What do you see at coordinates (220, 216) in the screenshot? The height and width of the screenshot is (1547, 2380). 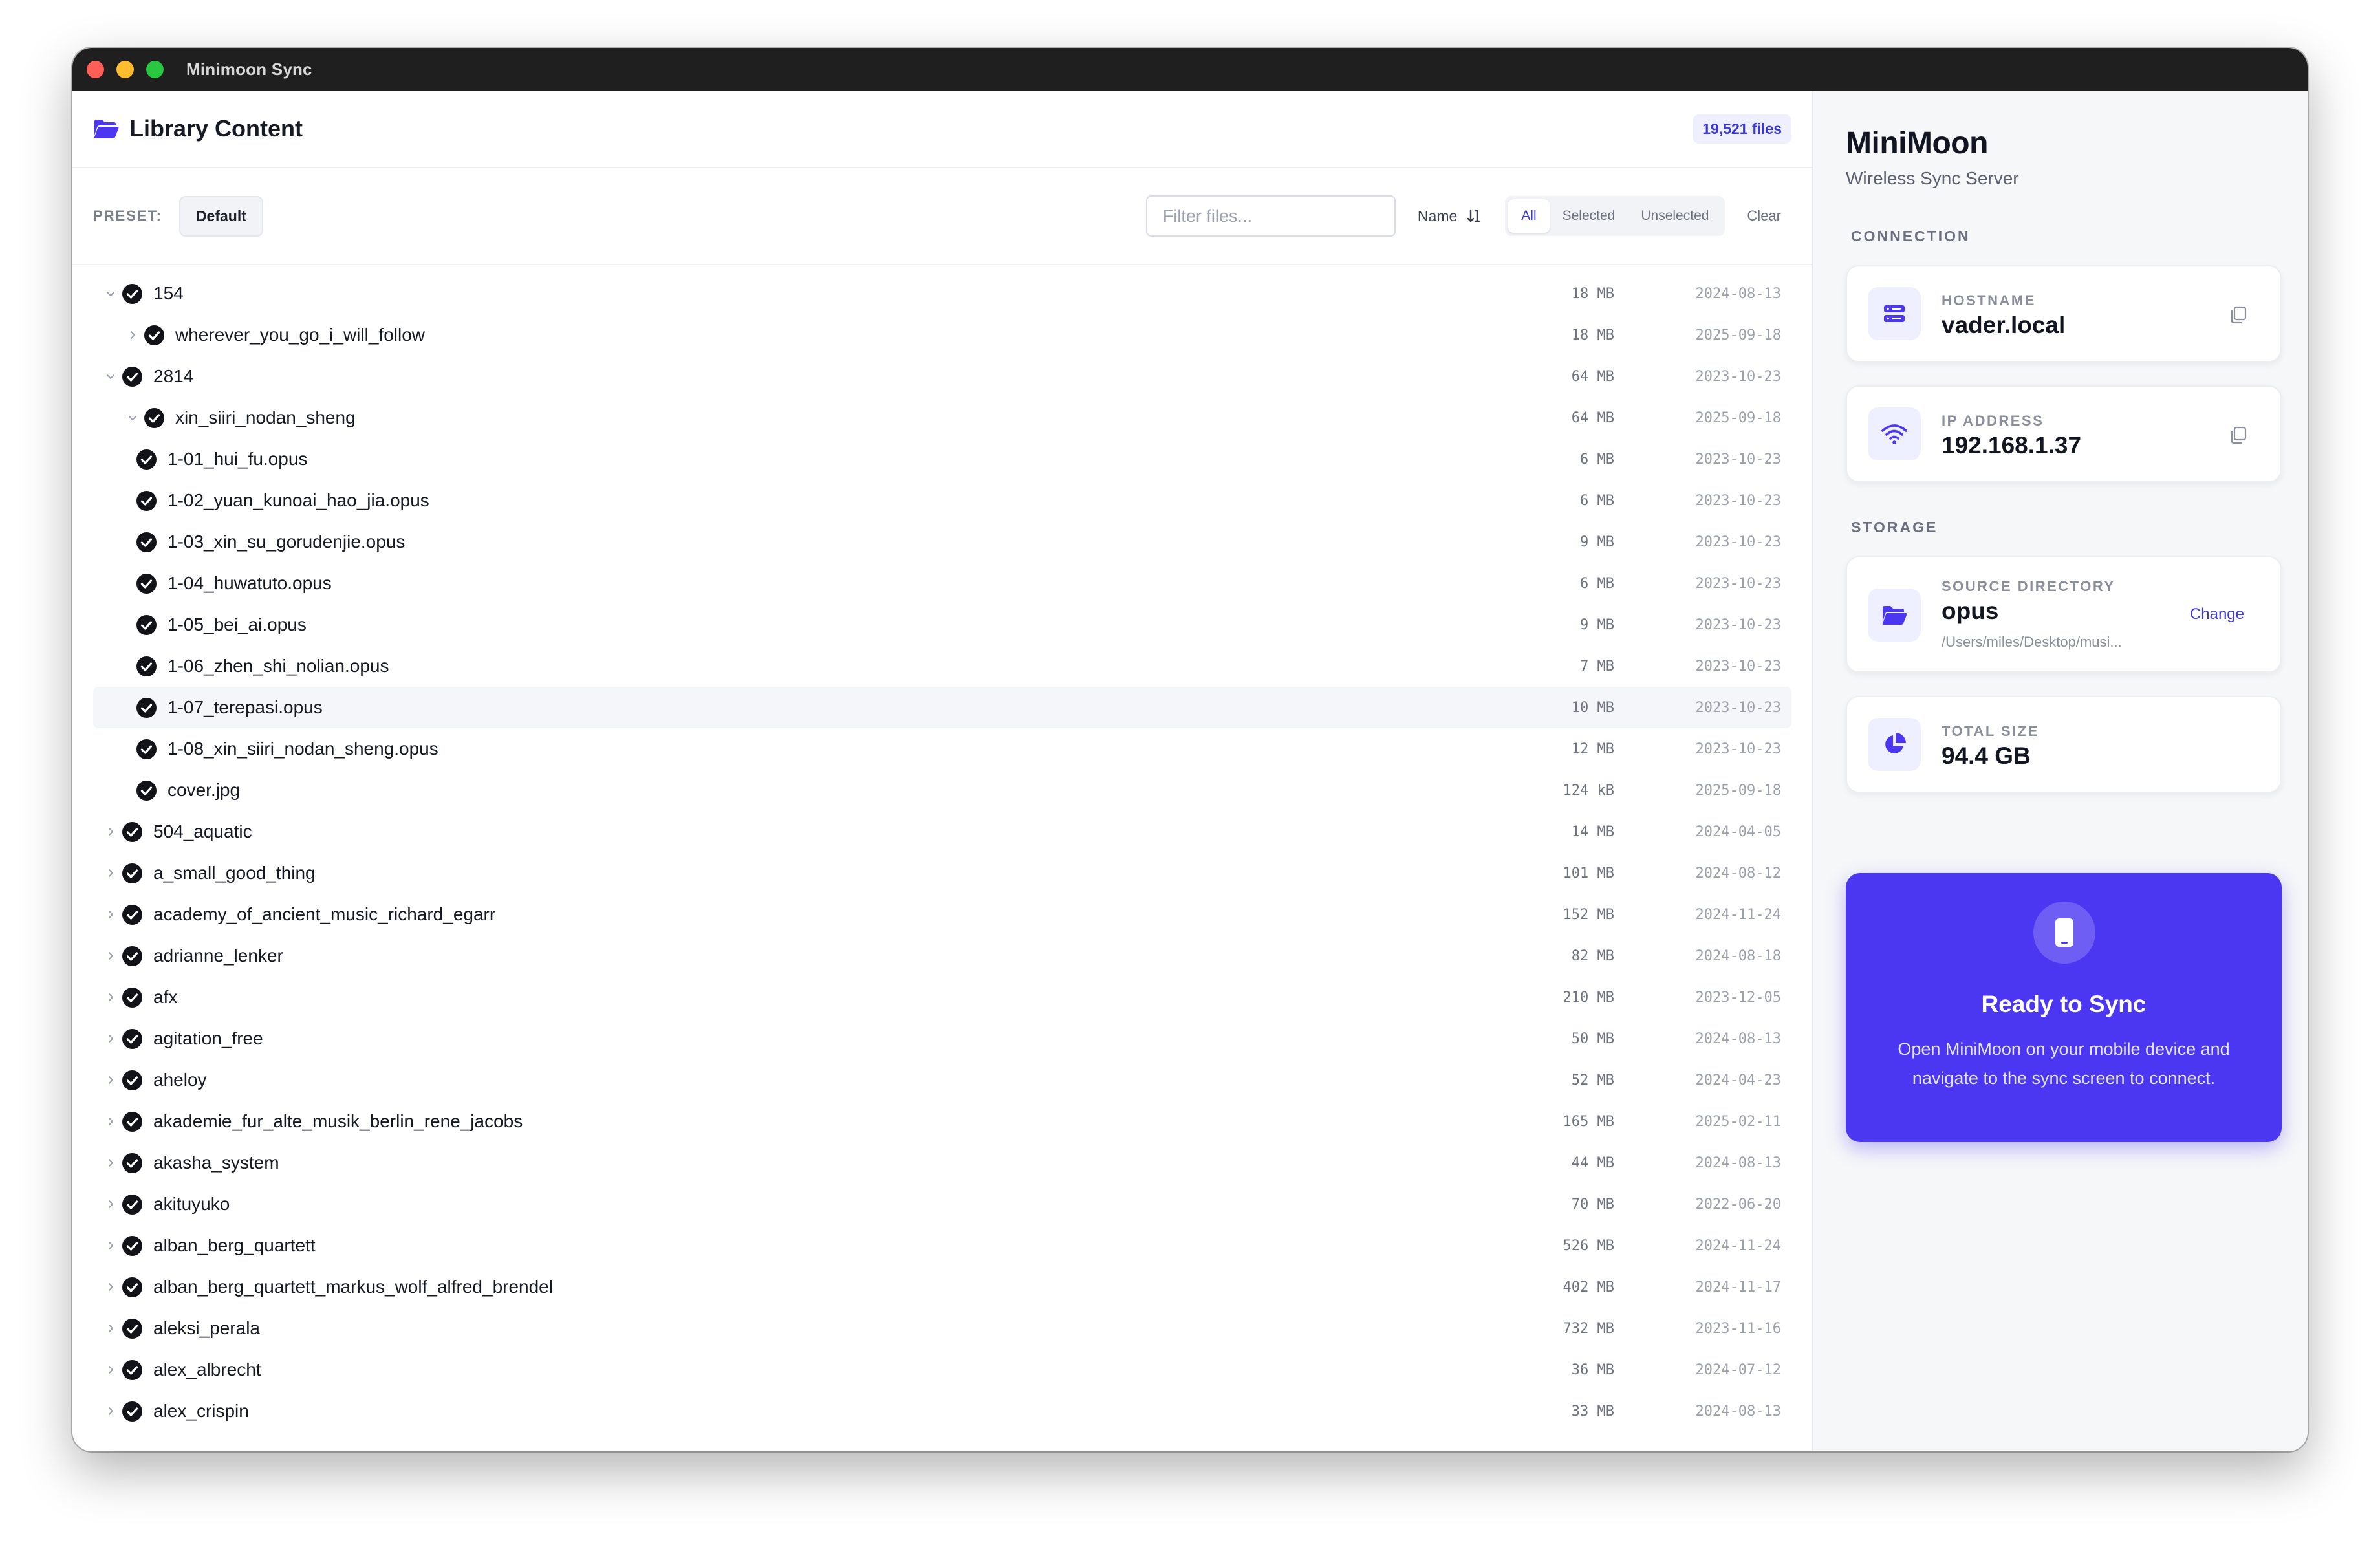 I see `preset-button: Default` at bounding box center [220, 216].